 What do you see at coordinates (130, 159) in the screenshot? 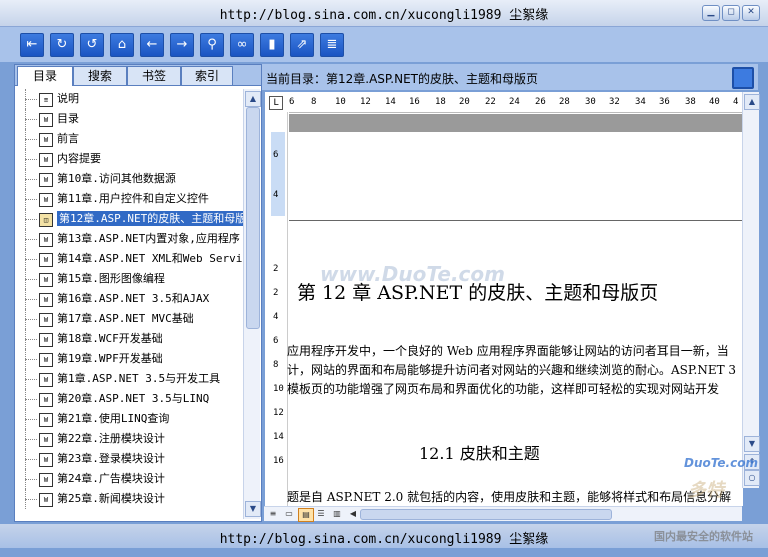
I see `tree-item: W 内容提要` at bounding box center [130, 159].